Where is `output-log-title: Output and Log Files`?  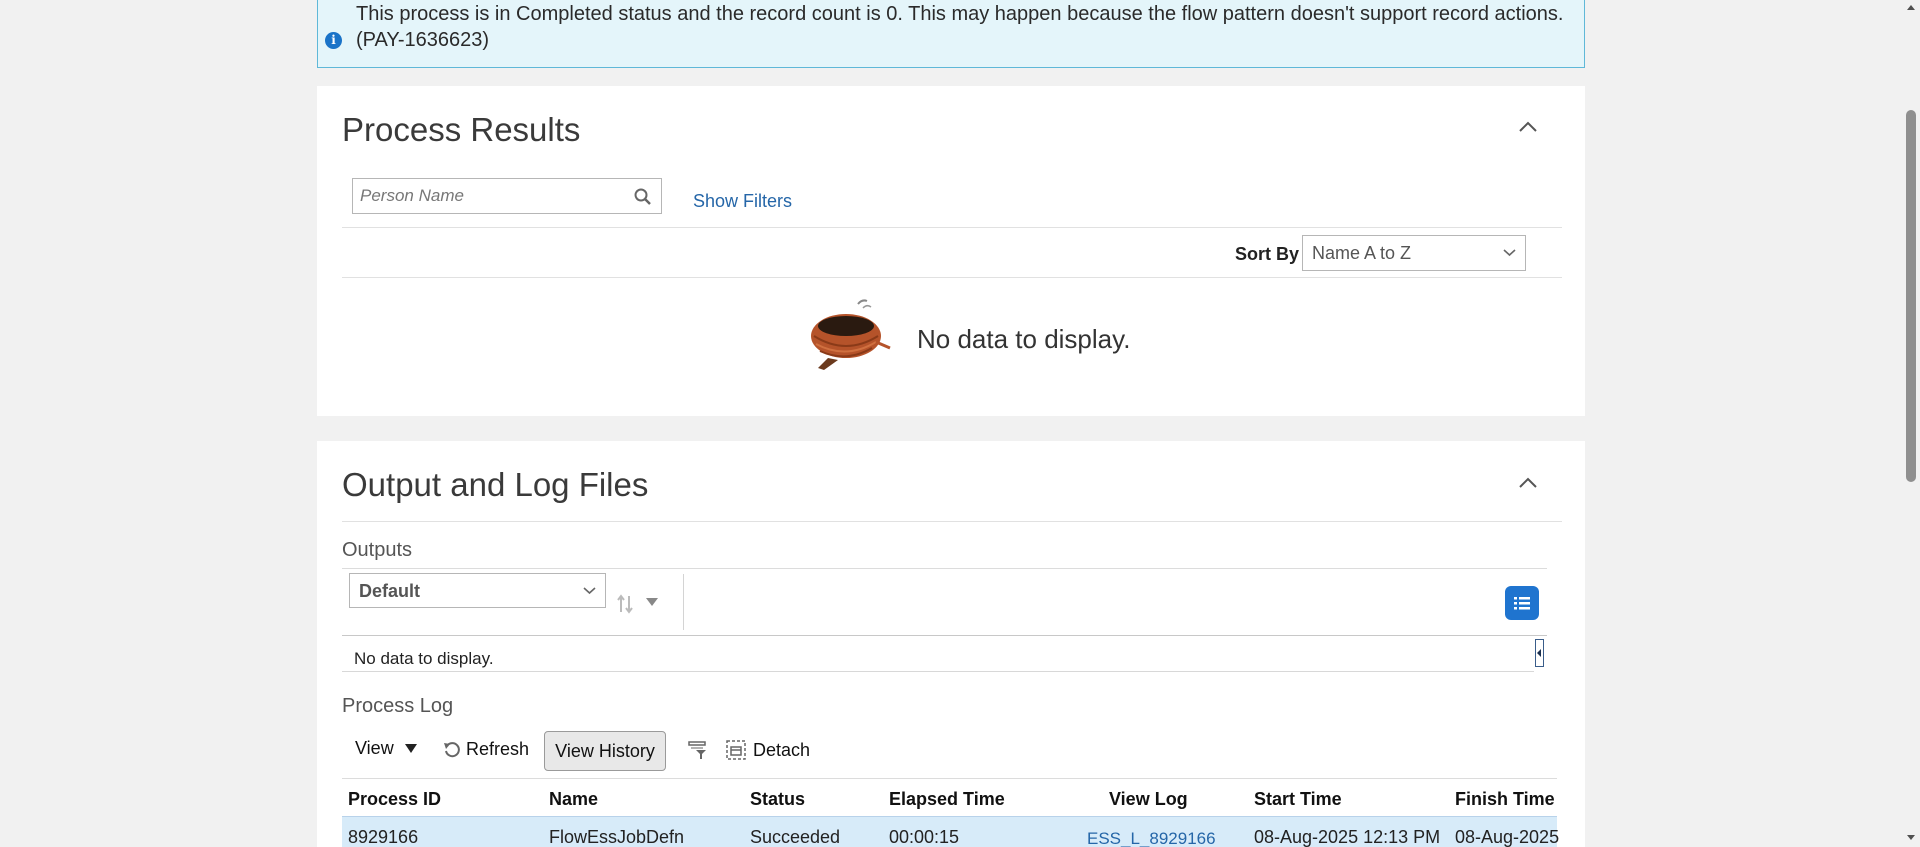 output-log-title: Output and Log Files is located at coordinates (495, 484).